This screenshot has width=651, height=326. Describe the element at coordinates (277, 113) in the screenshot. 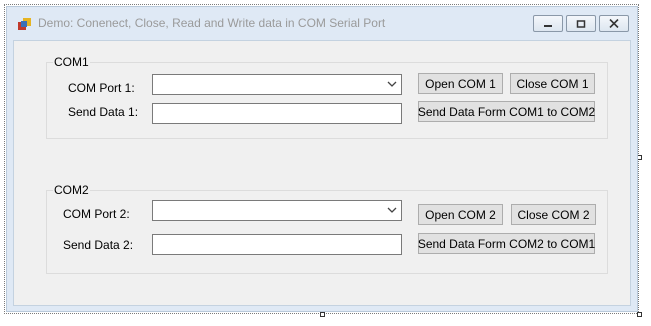

I see `send-data-1-input` at that location.